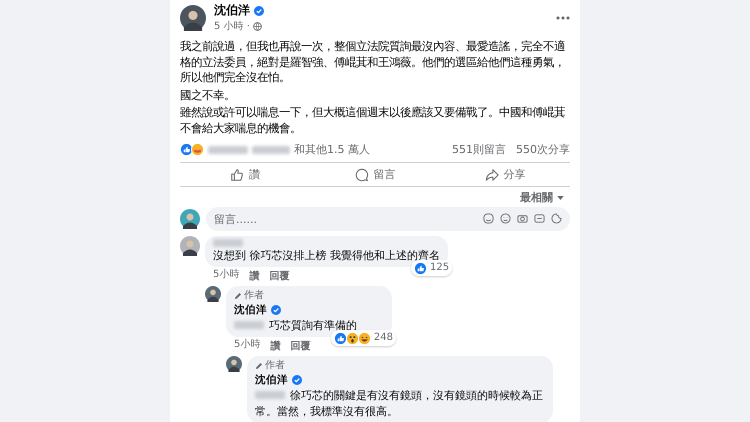  What do you see at coordinates (563, 18) in the screenshot?
I see `more-icon` at bounding box center [563, 18].